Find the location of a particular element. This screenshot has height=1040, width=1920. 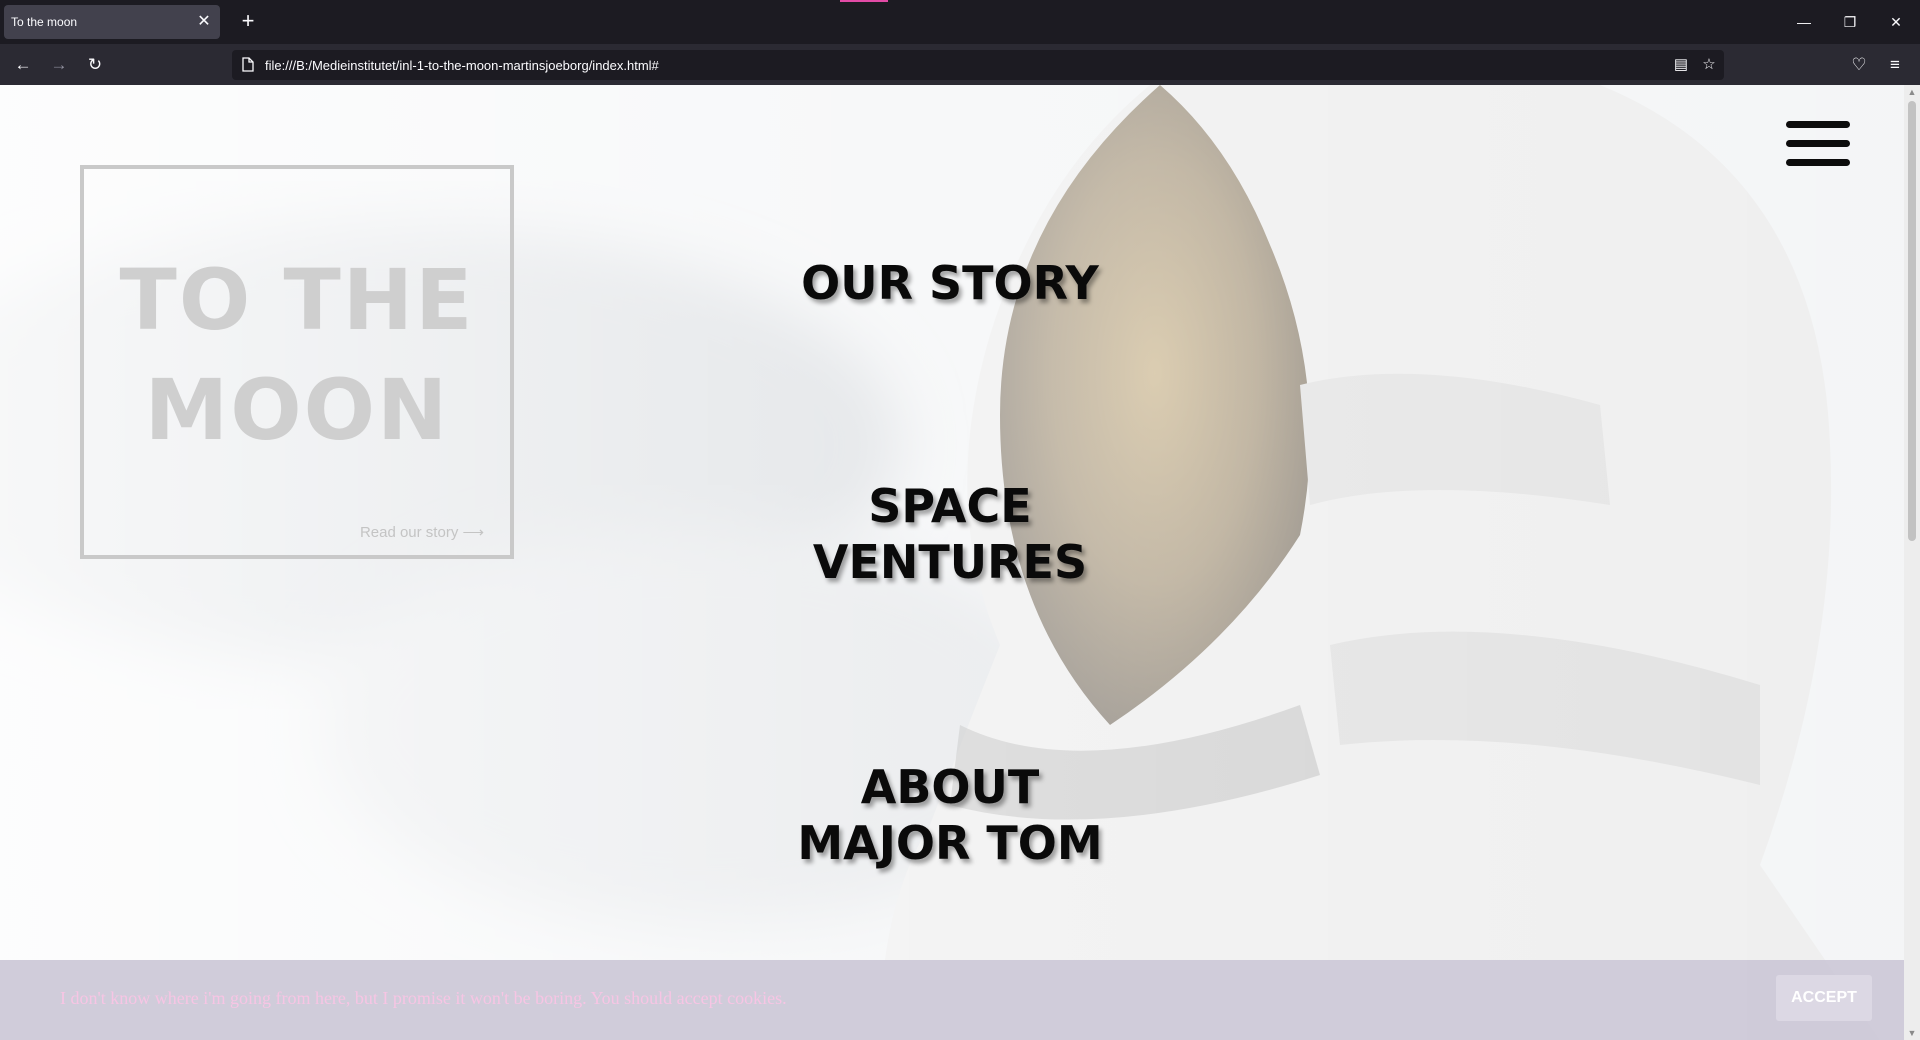

arrow-left-icon: ← is located at coordinates (23, 65).